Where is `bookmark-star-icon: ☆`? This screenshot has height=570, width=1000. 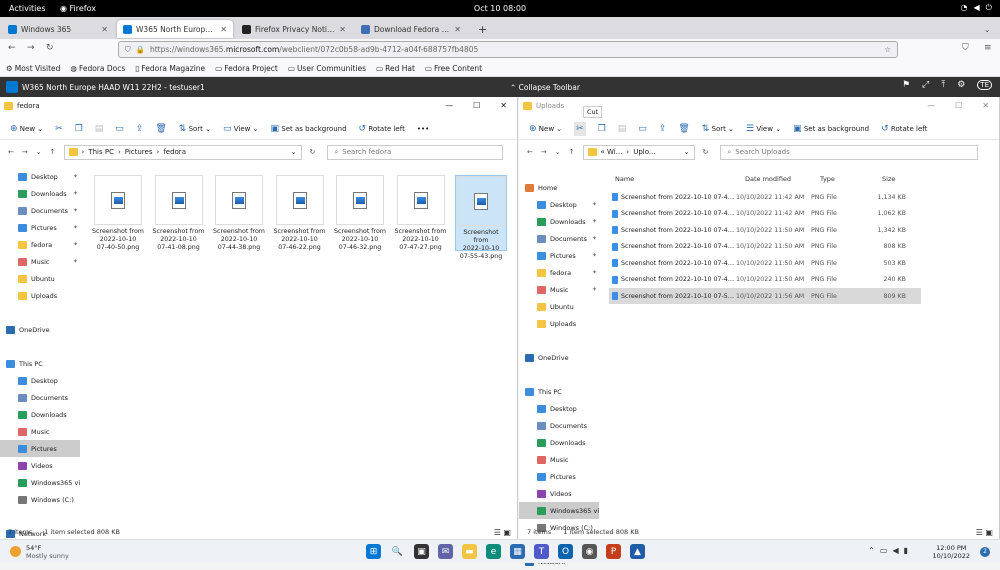 bookmark-star-icon: ☆ is located at coordinates (890, 49).